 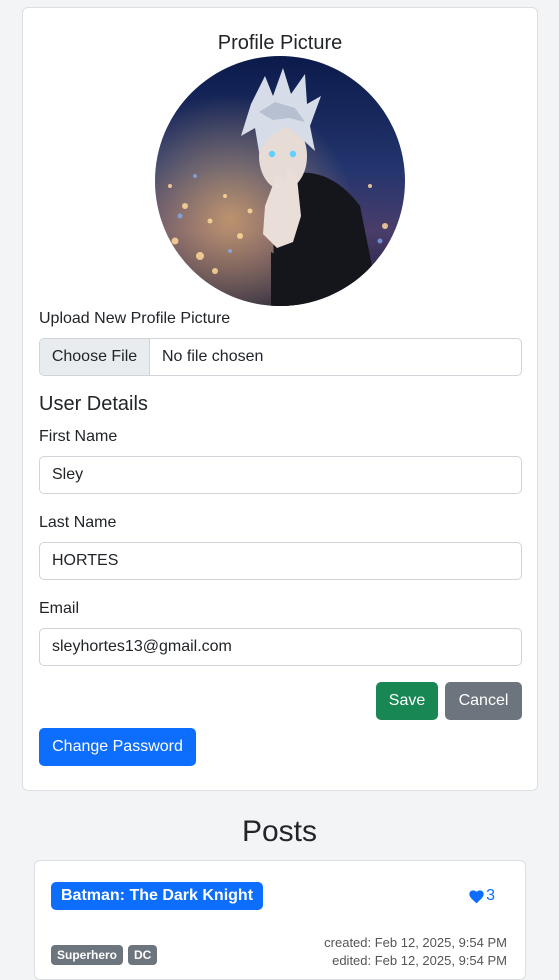 What do you see at coordinates (476, 896) in the screenshot?
I see `heart-icon` at bounding box center [476, 896].